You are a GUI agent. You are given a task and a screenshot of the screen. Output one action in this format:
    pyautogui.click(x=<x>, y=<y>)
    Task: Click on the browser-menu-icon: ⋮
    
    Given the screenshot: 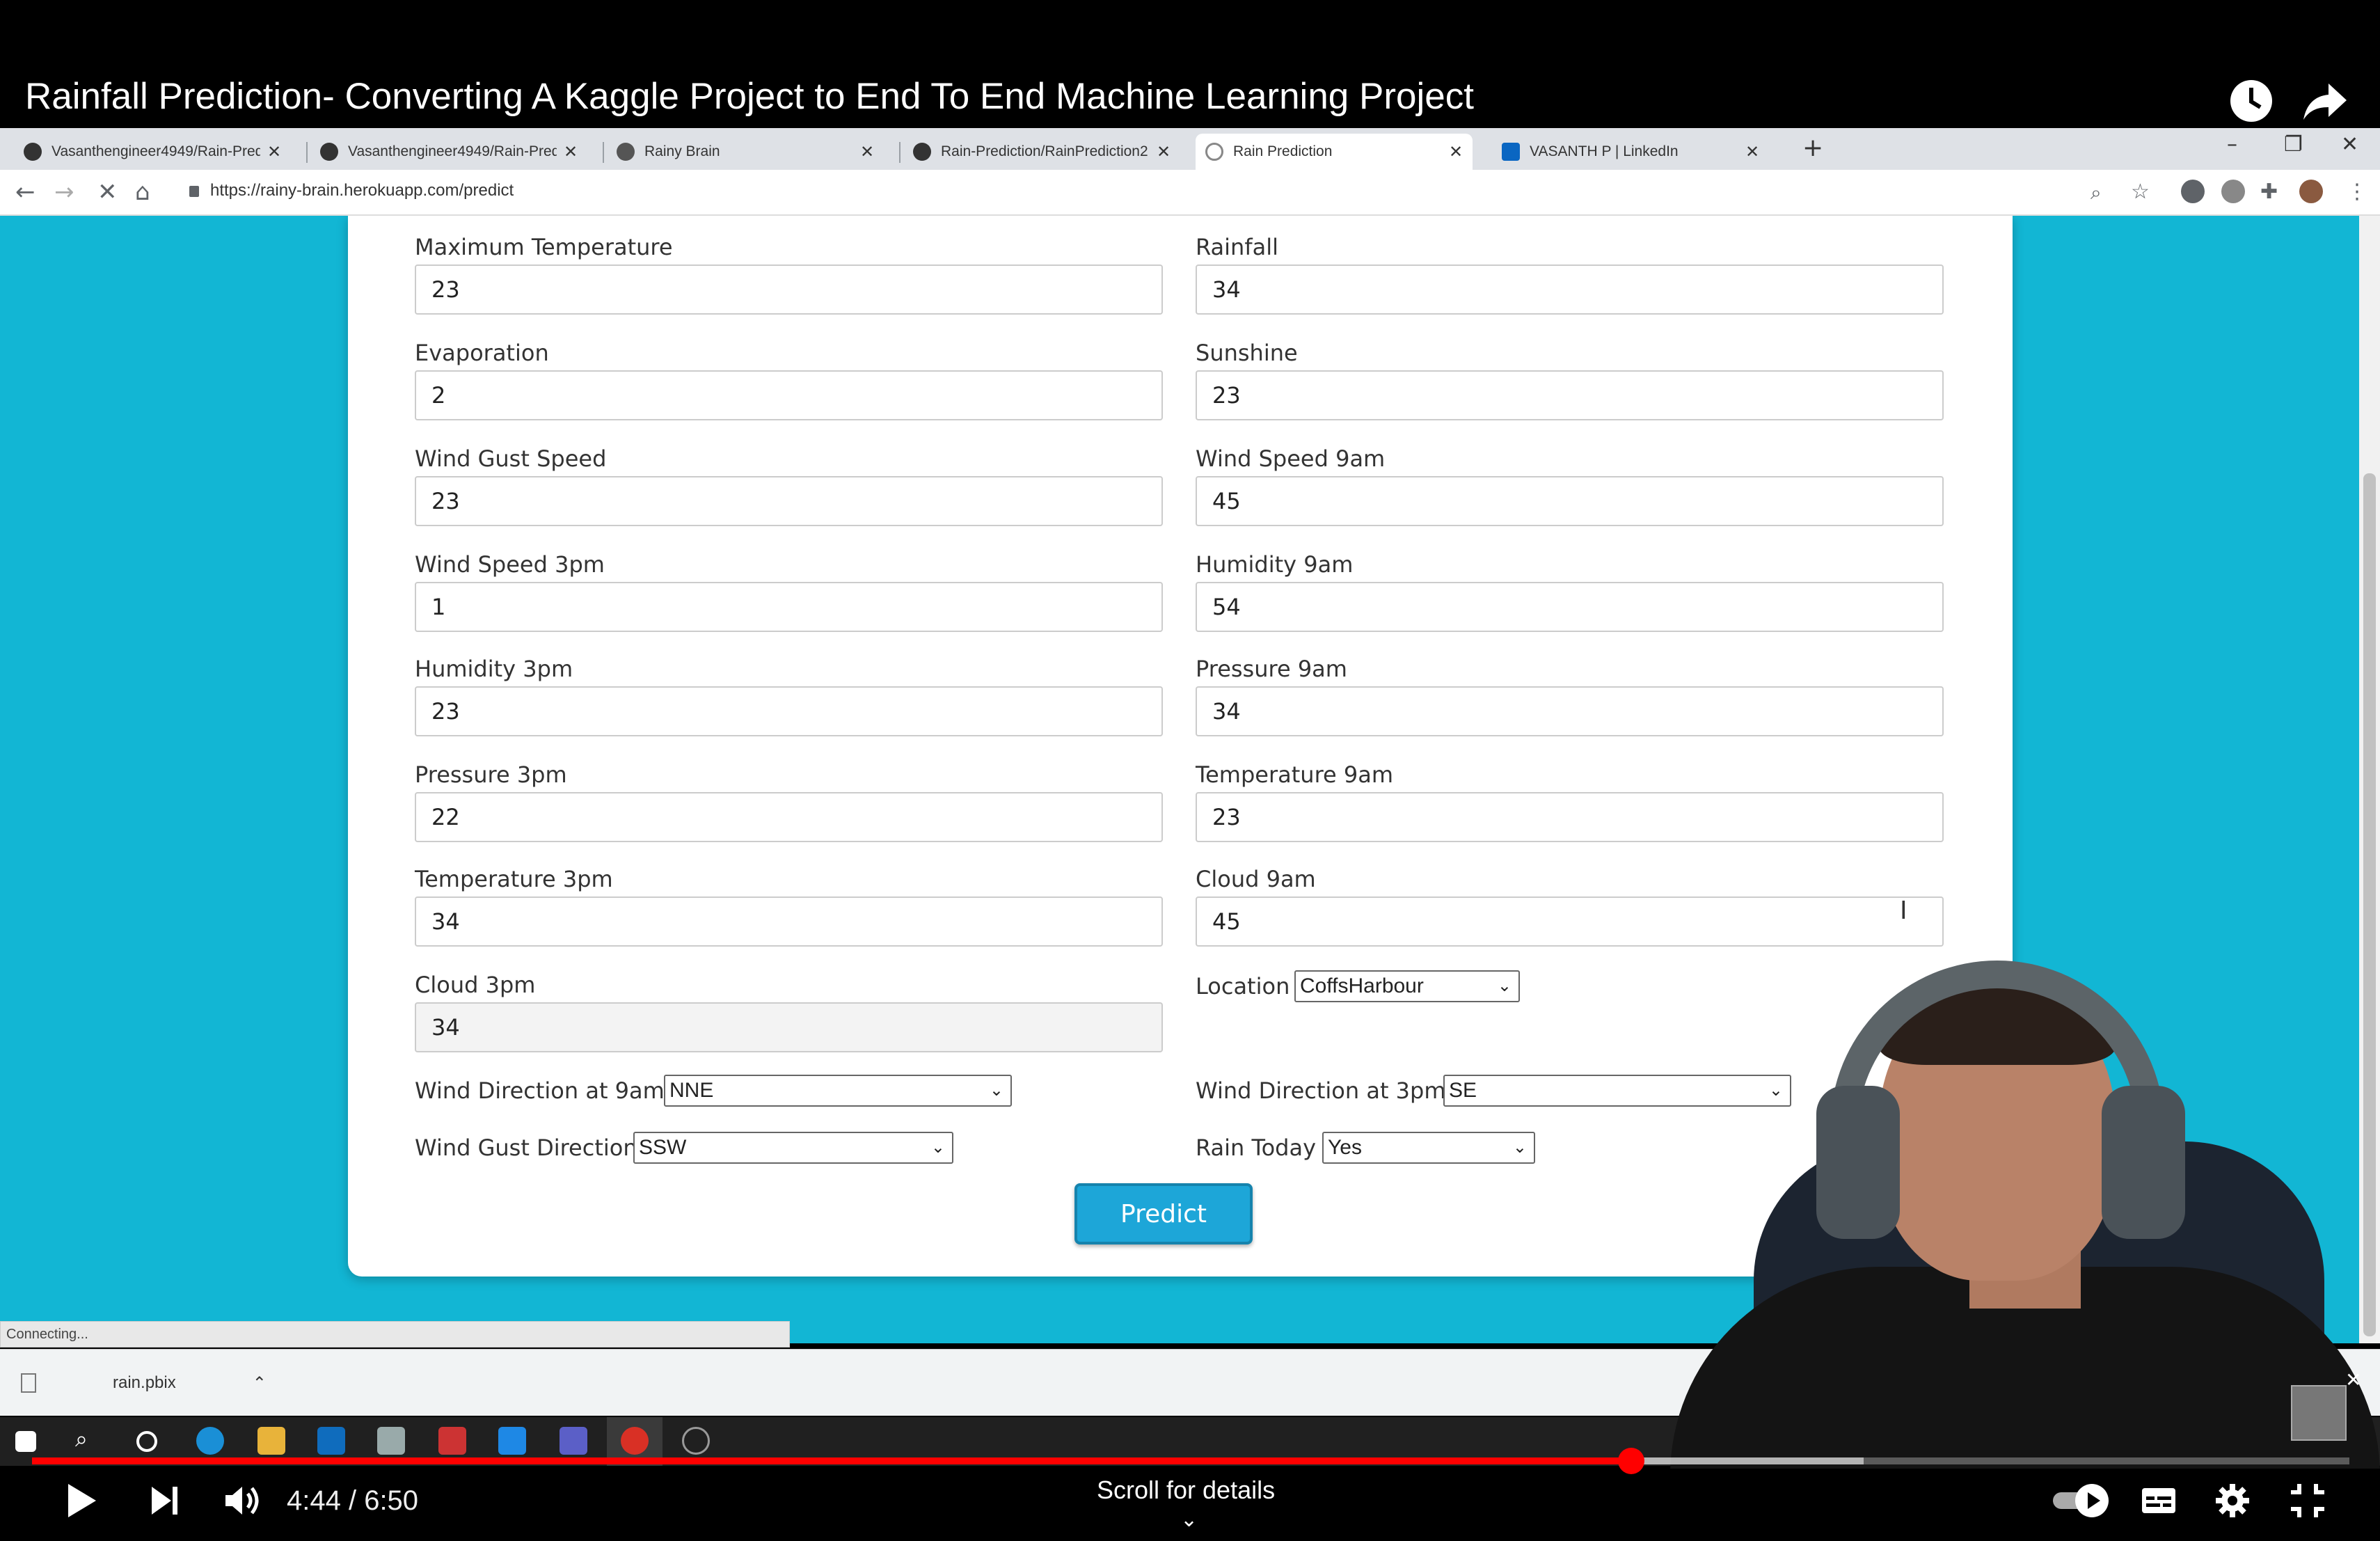 What is the action you would take?
    pyautogui.click(x=2357, y=192)
    